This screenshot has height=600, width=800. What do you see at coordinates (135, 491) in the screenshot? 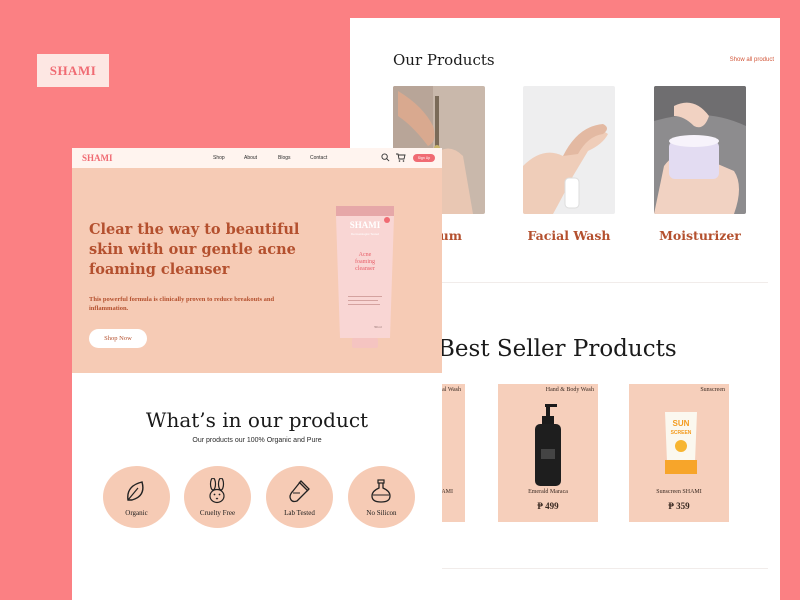
I see `leaf-icon` at bounding box center [135, 491].